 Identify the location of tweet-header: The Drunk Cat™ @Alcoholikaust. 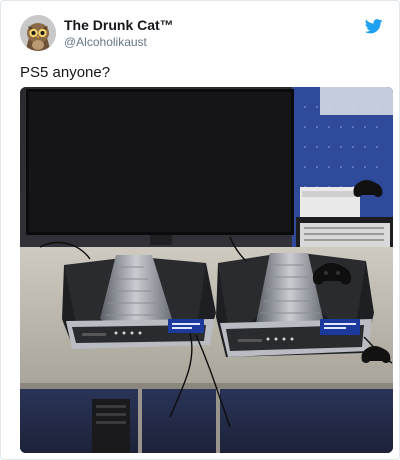
(201, 34).